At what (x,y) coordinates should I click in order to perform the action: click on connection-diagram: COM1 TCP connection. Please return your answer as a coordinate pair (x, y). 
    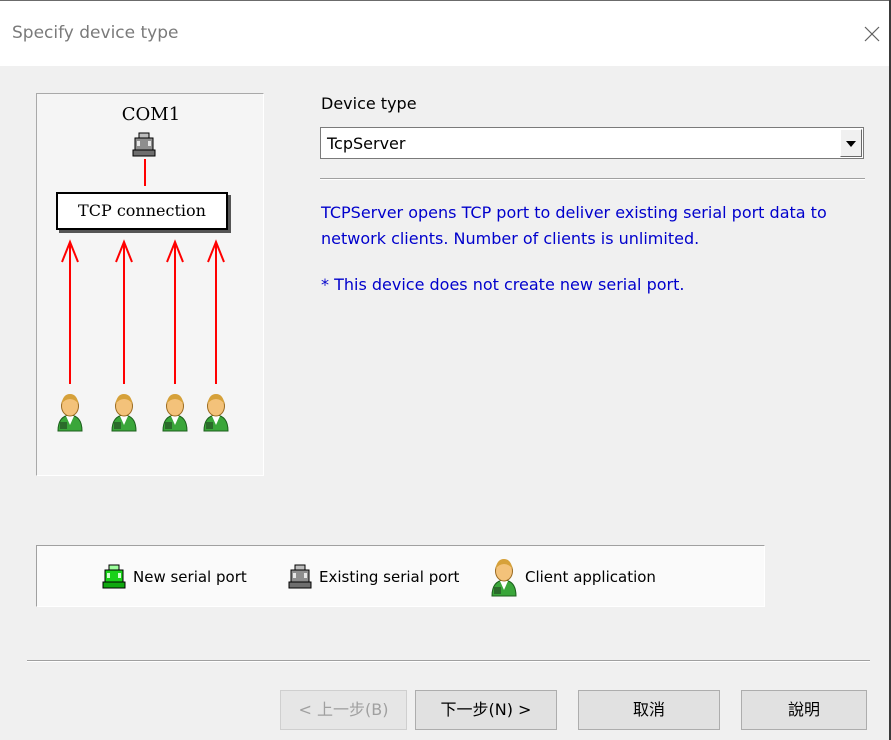
    Looking at the image, I should click on (150, 284).